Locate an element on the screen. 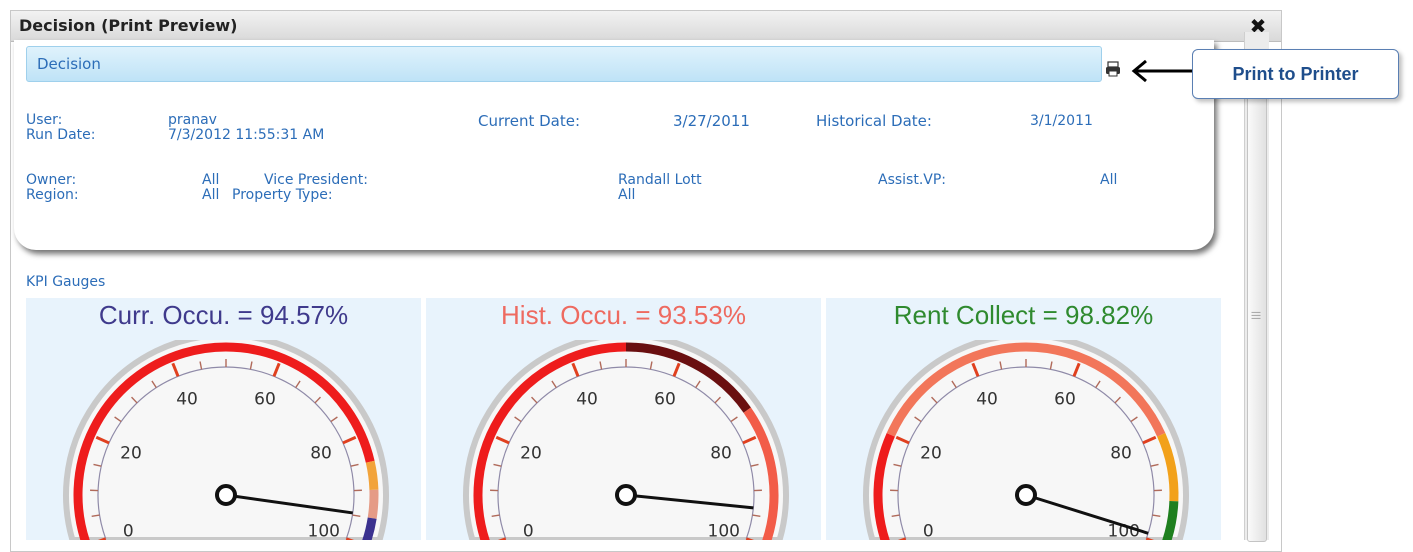 The image size is (1413, 552). decision-section-bar: Decision is located at coordinates (564, 64).